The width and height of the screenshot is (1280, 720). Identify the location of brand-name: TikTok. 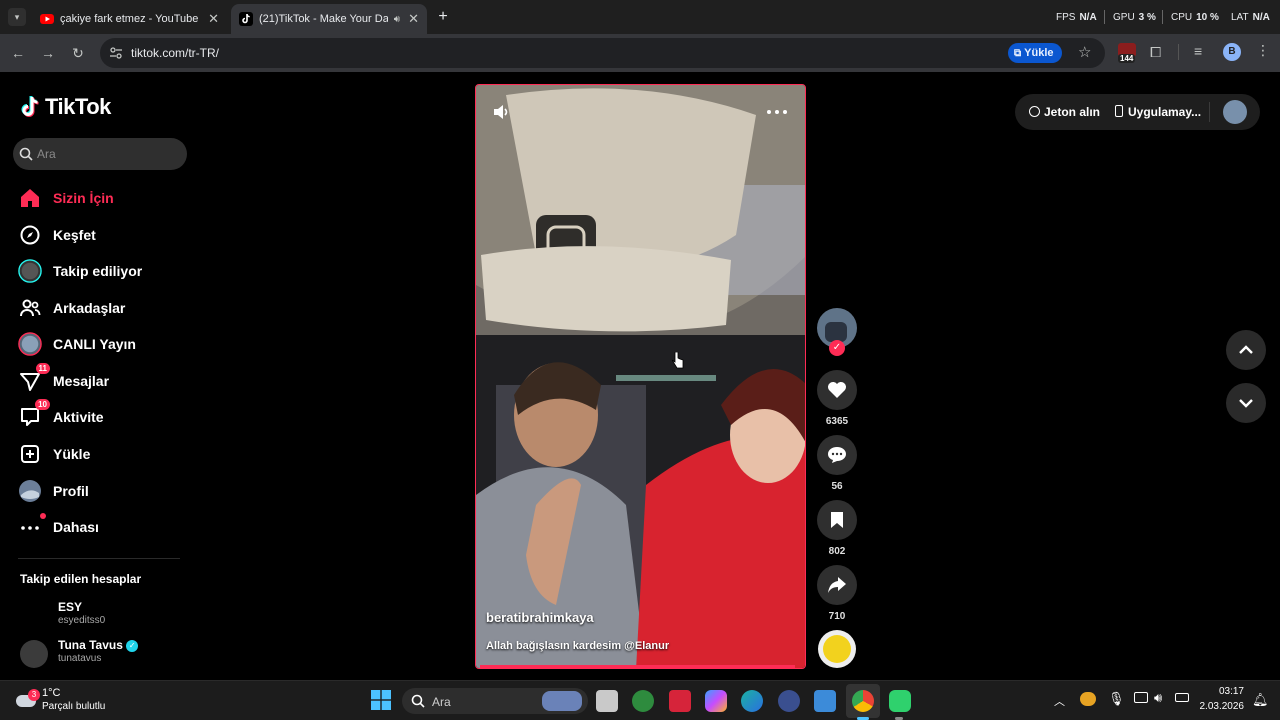
(78, 106).